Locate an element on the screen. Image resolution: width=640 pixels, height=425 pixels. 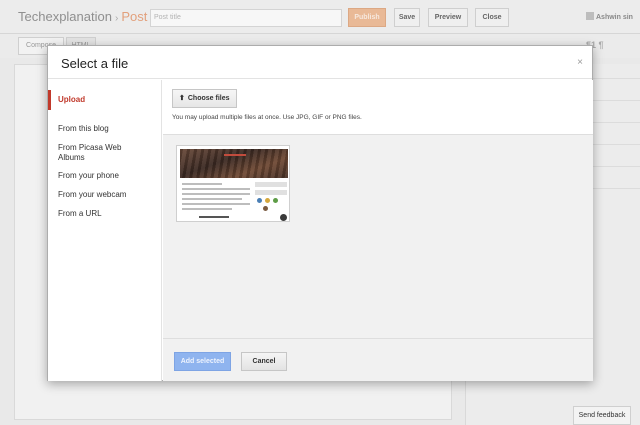
avatar is located at coordinates (590, 16).